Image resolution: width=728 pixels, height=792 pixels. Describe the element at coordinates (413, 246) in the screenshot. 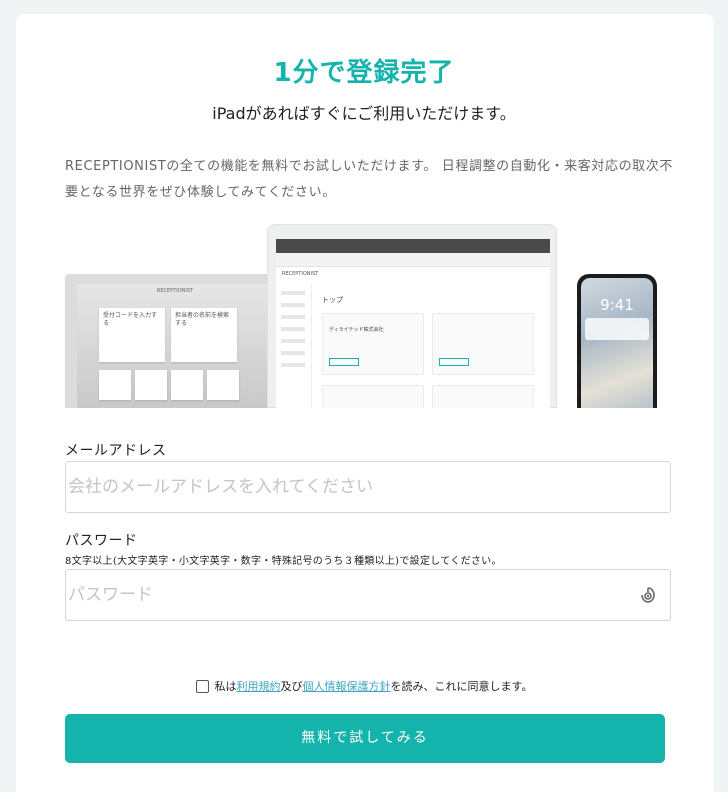

I see `browser-bar` at that location.